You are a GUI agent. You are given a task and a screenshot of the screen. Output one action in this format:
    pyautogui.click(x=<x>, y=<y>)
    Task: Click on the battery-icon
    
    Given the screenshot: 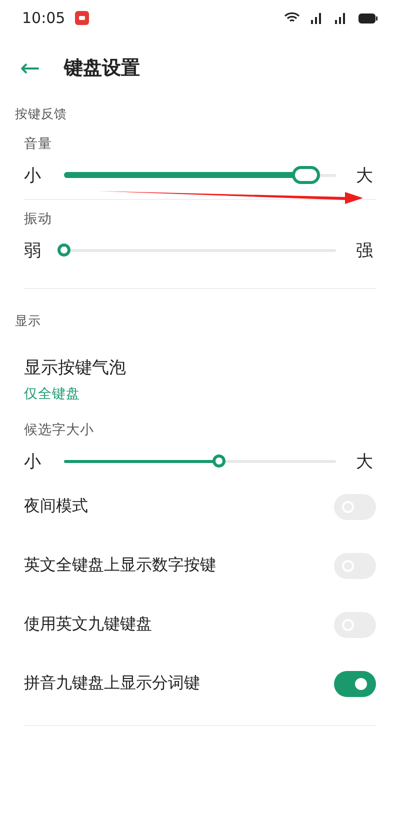 What is the action you would take?
    pyautogui.click(x=368, y=18)
    